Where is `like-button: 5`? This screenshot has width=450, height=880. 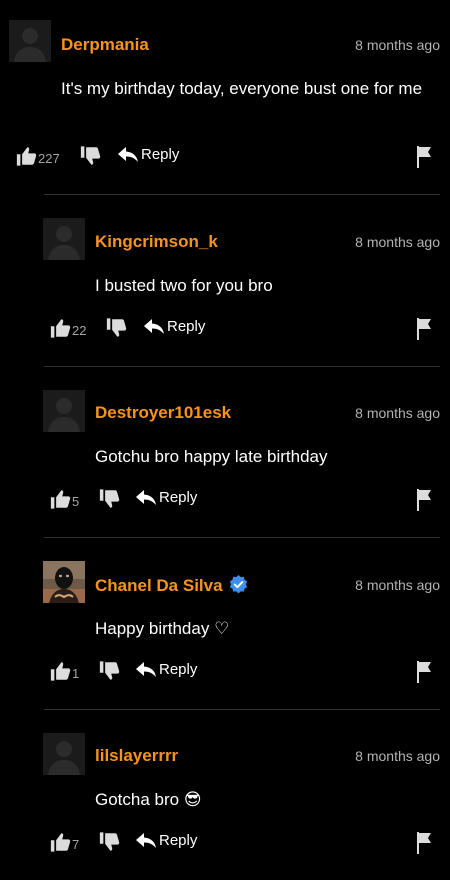
like-button: 5 is located at coordinates (64, 499).